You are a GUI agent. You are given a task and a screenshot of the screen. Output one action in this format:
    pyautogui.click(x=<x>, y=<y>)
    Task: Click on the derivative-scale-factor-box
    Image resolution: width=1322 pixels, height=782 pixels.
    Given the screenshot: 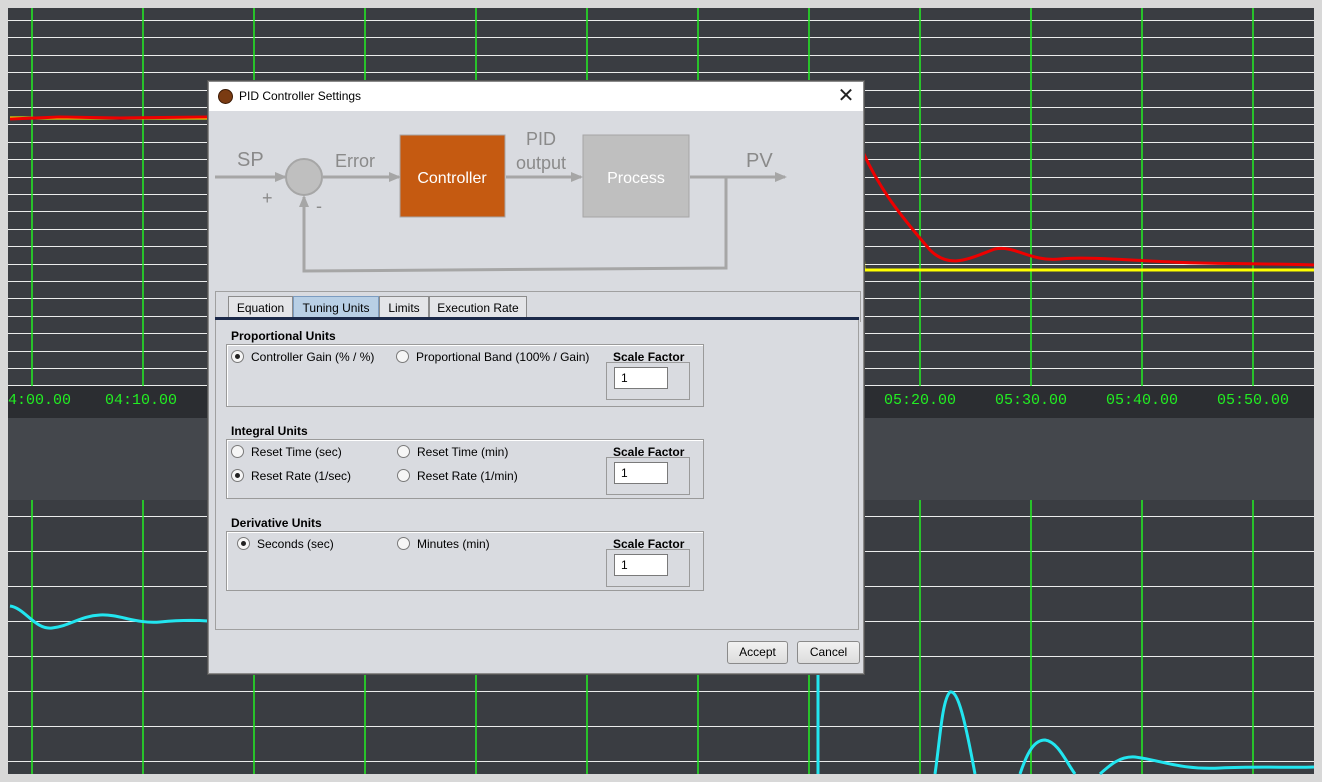 What is the action you would take?
    pyautogui.click(x=648, y=568)
    